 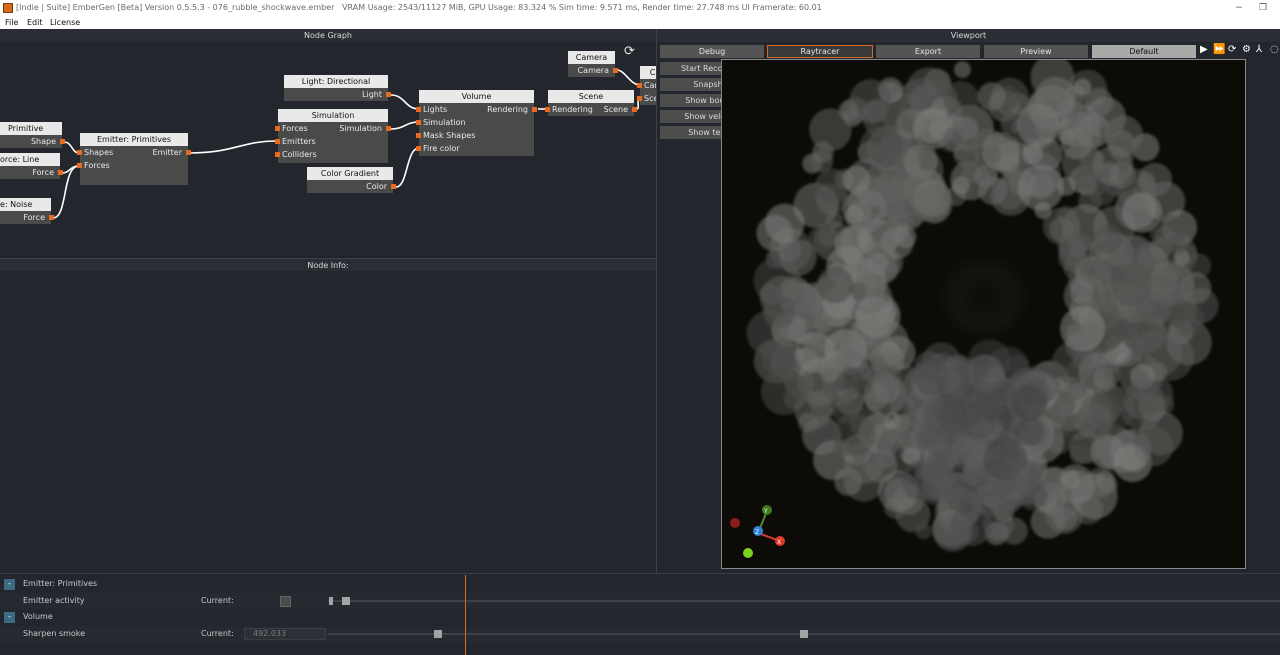 I want to click on node-title: orce: Line, so click(x=30, y=159).